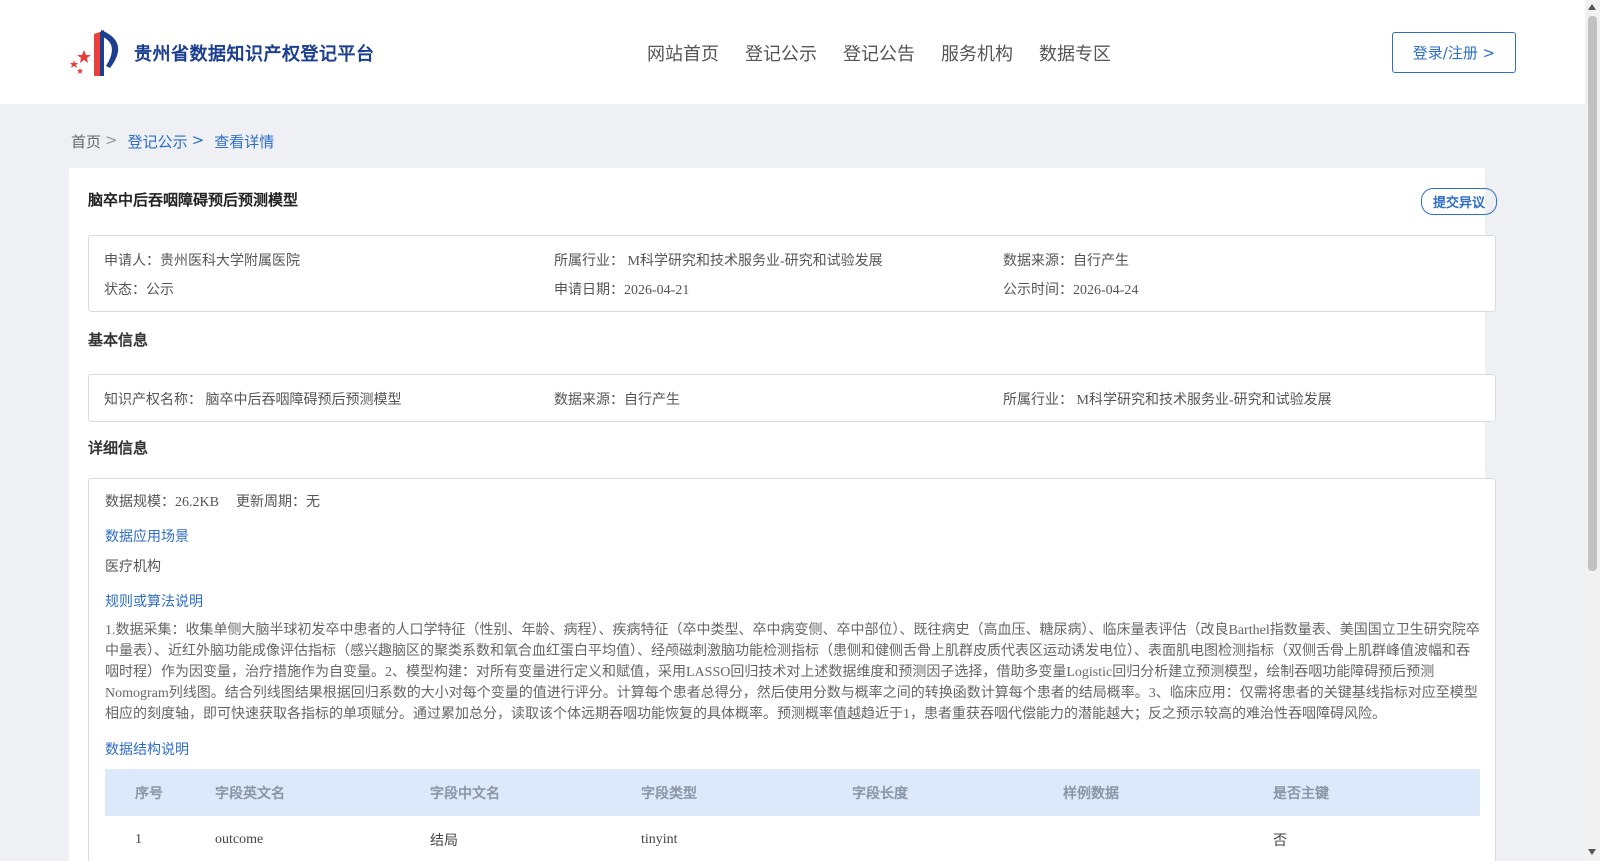 This screenshot has width=1600, height=861. I want to click on nav-registration-publicity: 登记公示, so click(781, 53).